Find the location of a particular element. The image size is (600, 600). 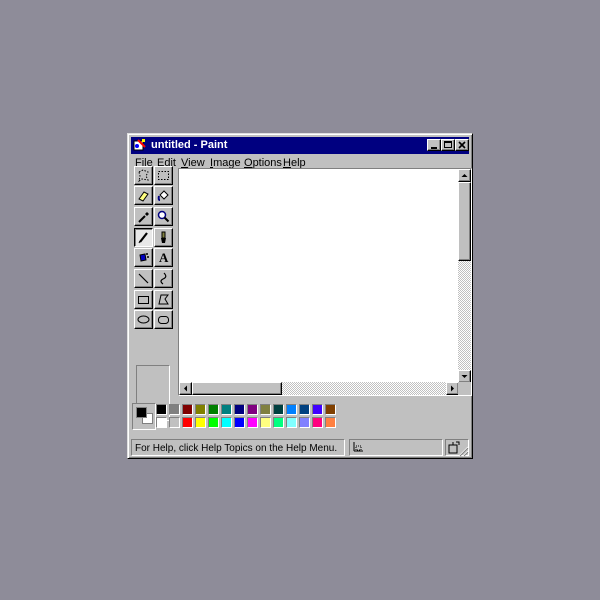

maximize-icon is located at coordinates (448, 144).